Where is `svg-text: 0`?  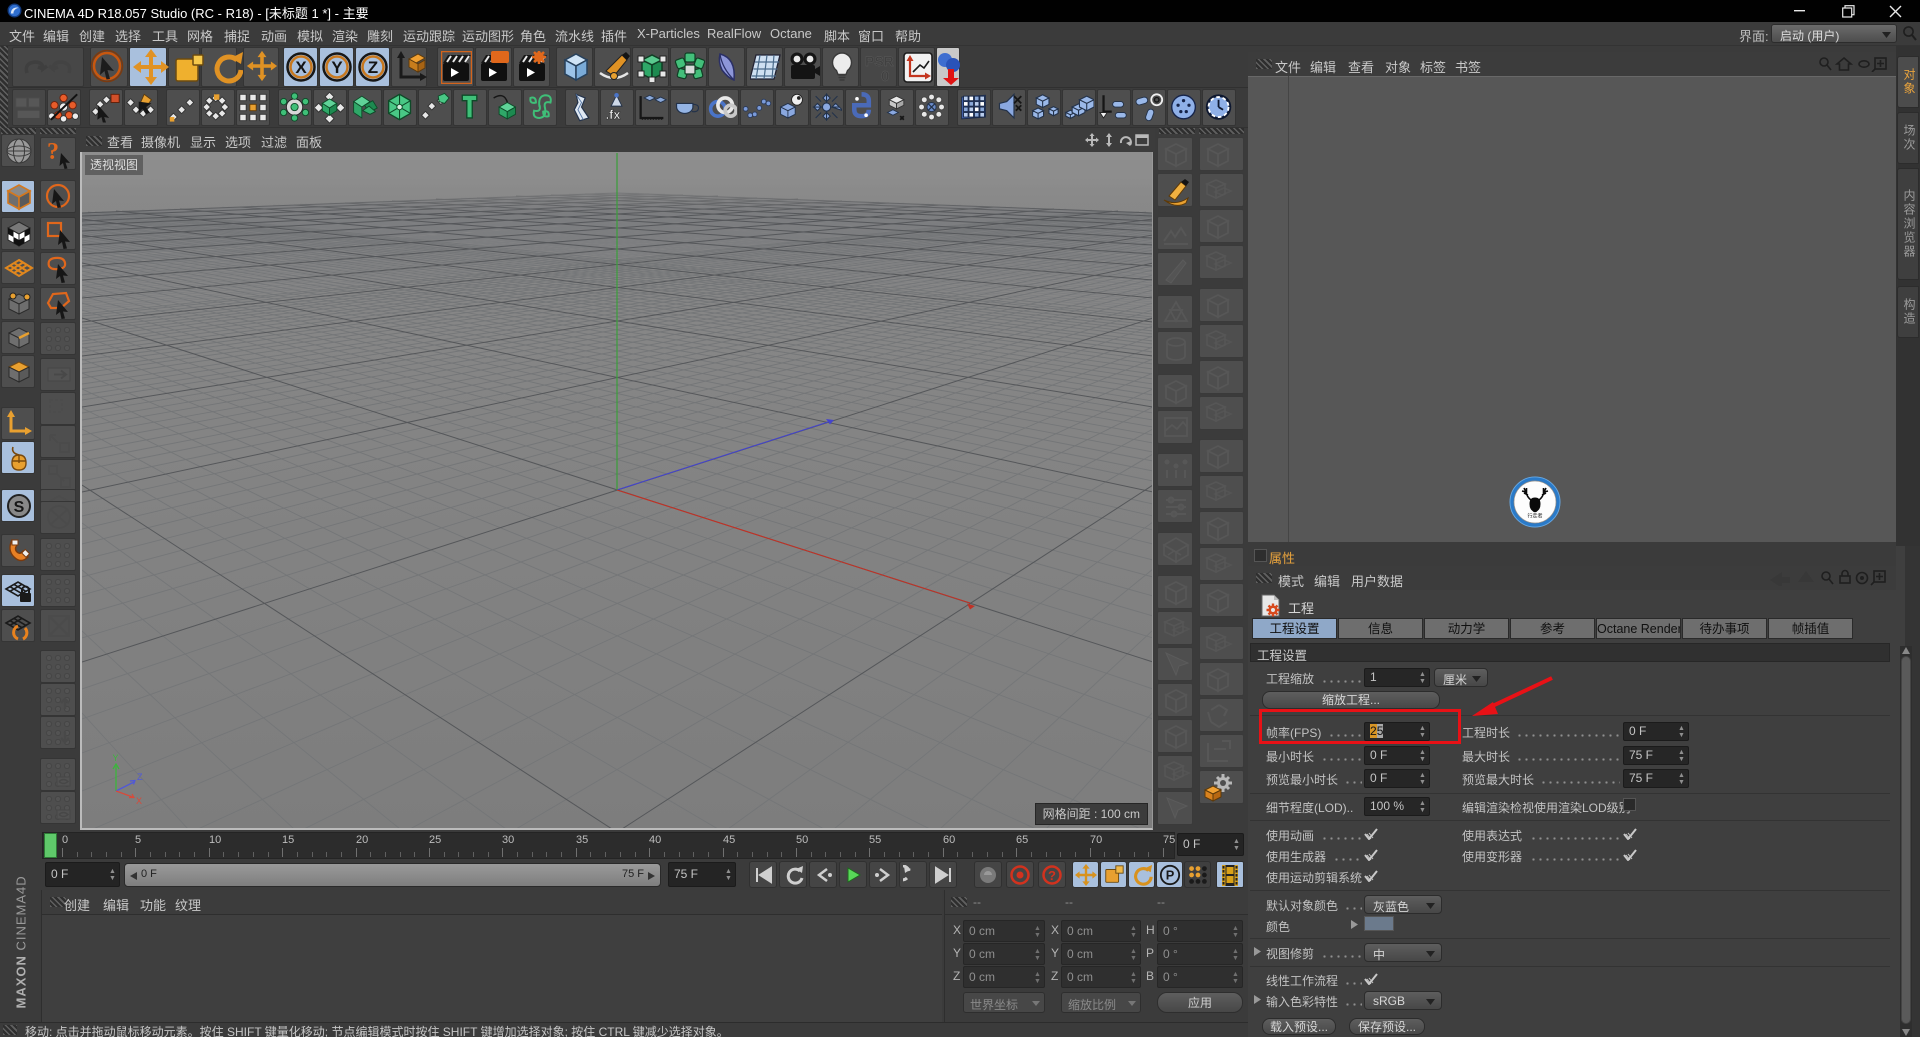 svg-text: 0 is located at coordinates (885, 76).